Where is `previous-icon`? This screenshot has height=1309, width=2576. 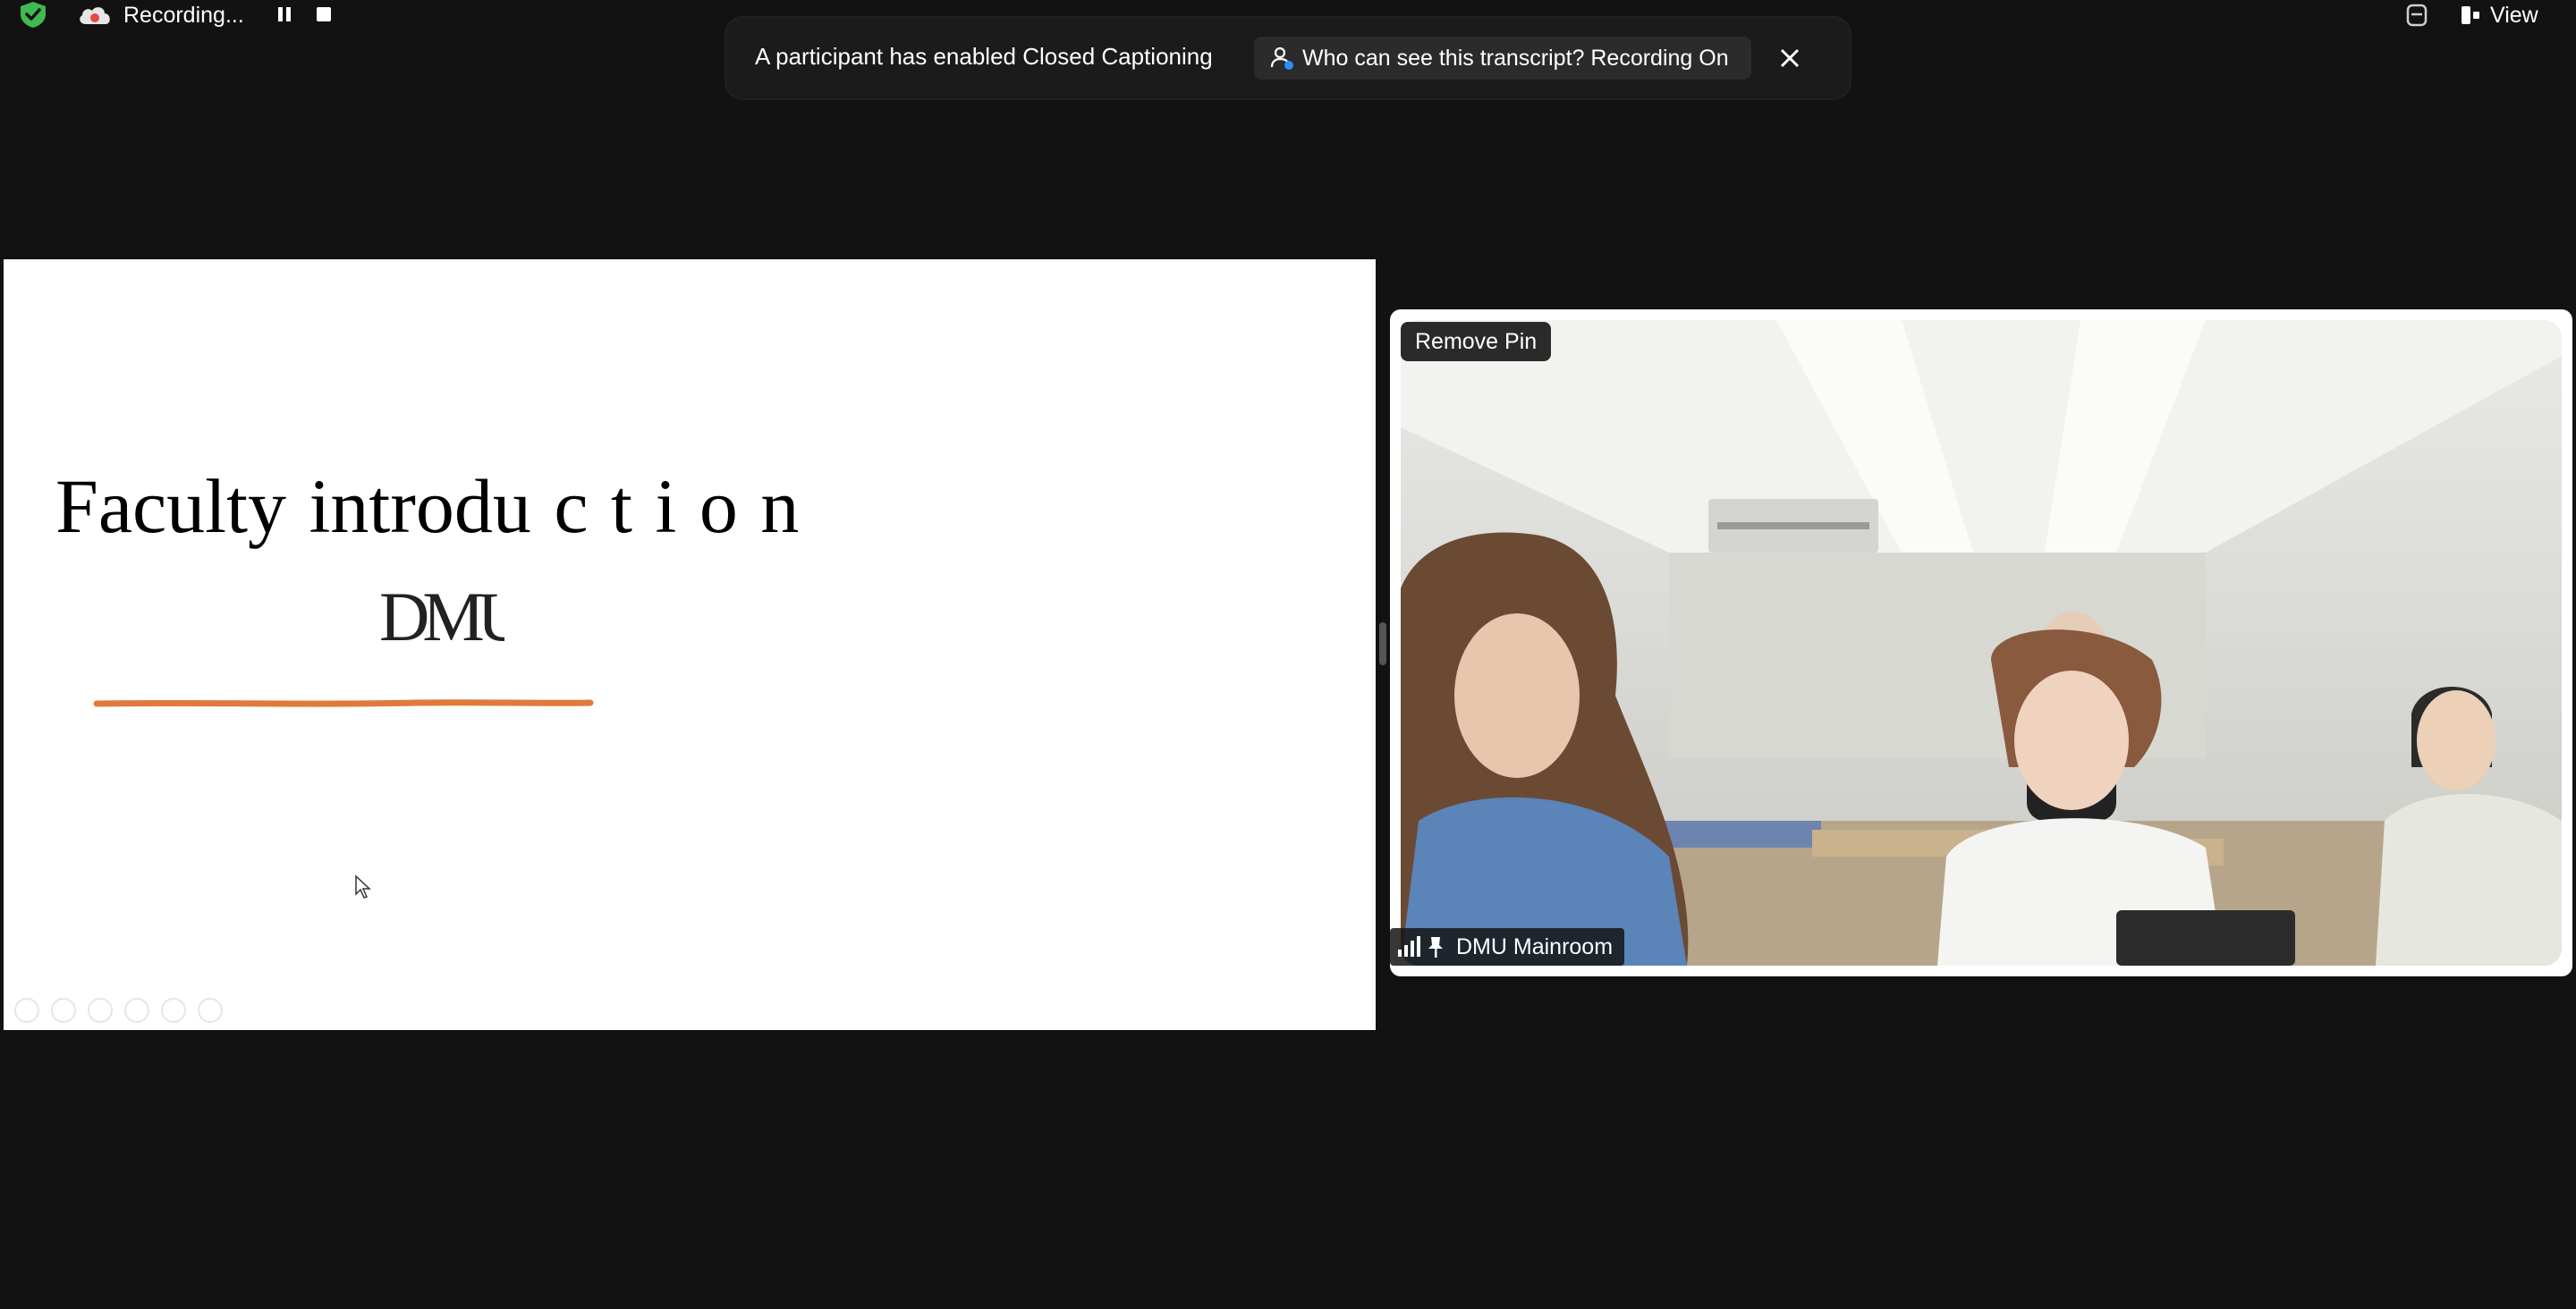 previous-icon is located at coordinates (26, 1010).